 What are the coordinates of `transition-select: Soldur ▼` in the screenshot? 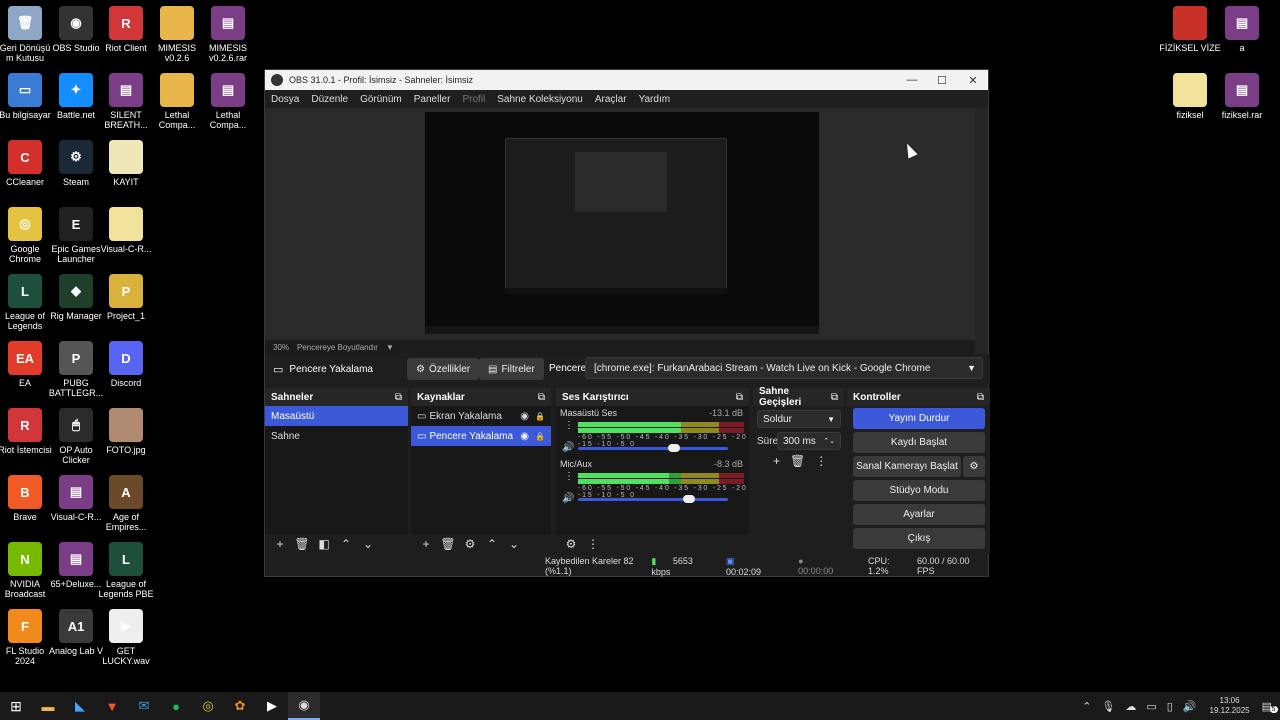 It's located at (799, 419).